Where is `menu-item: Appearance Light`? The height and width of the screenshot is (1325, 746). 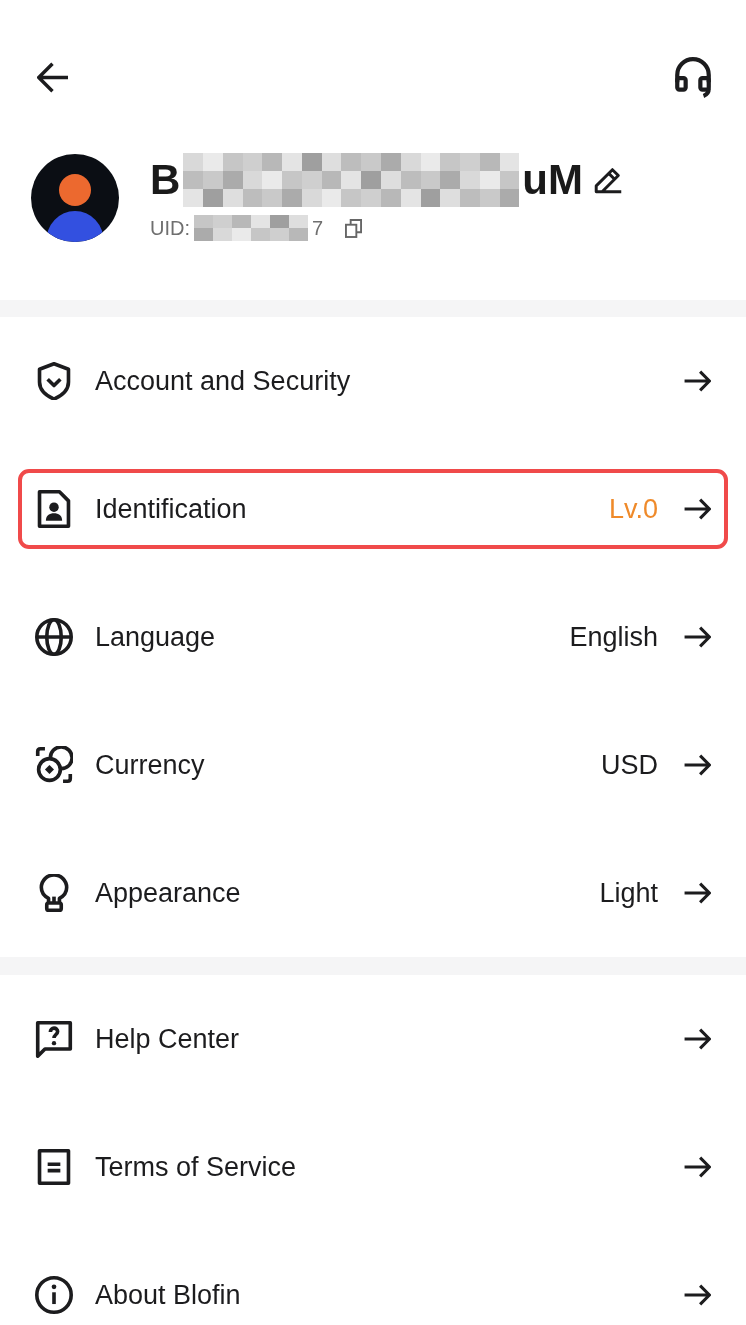
menu-item: Appearance Light is located at coordinates (373, 893).